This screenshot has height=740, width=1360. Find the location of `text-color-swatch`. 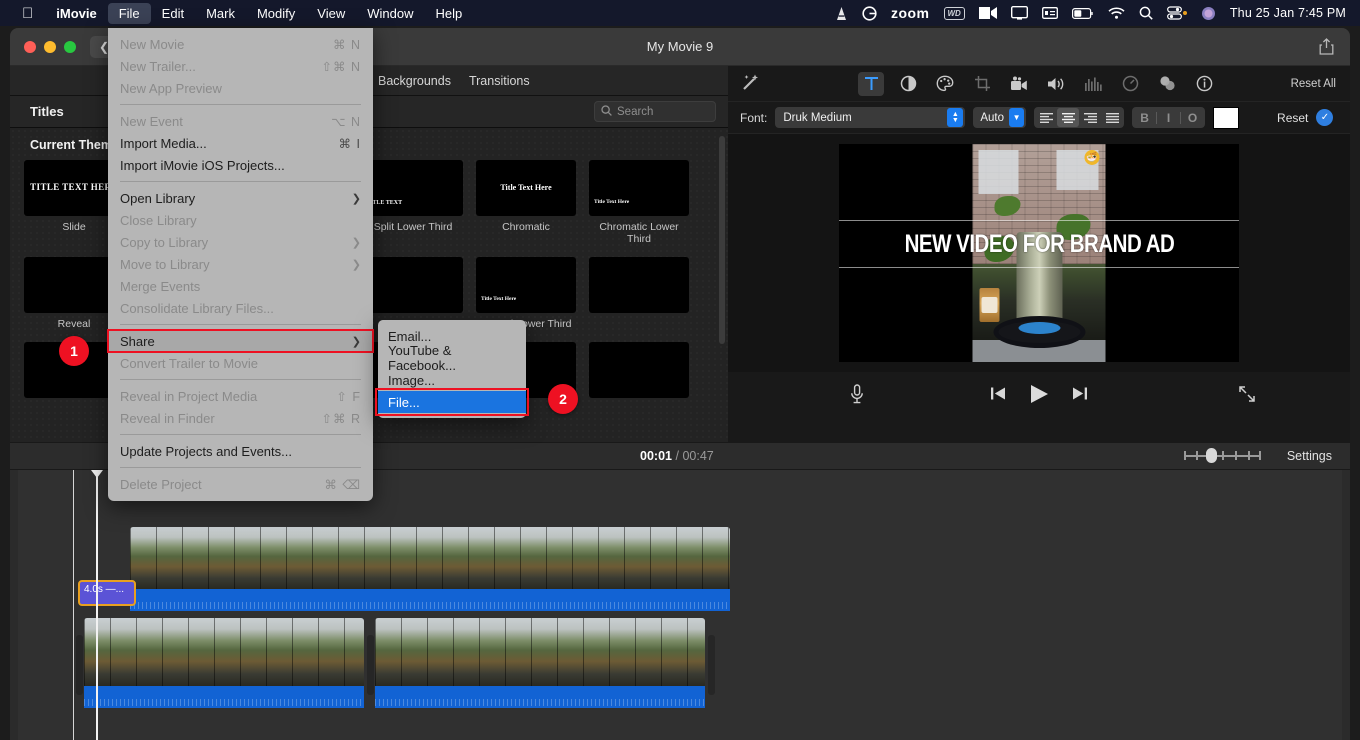

text-color-swatch is located at coordinates (1226, 117).